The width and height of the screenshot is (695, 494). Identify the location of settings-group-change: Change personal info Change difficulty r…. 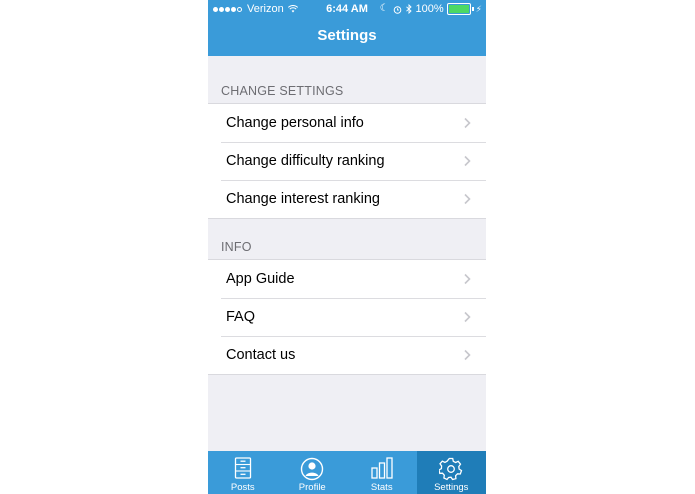
(347, 161).